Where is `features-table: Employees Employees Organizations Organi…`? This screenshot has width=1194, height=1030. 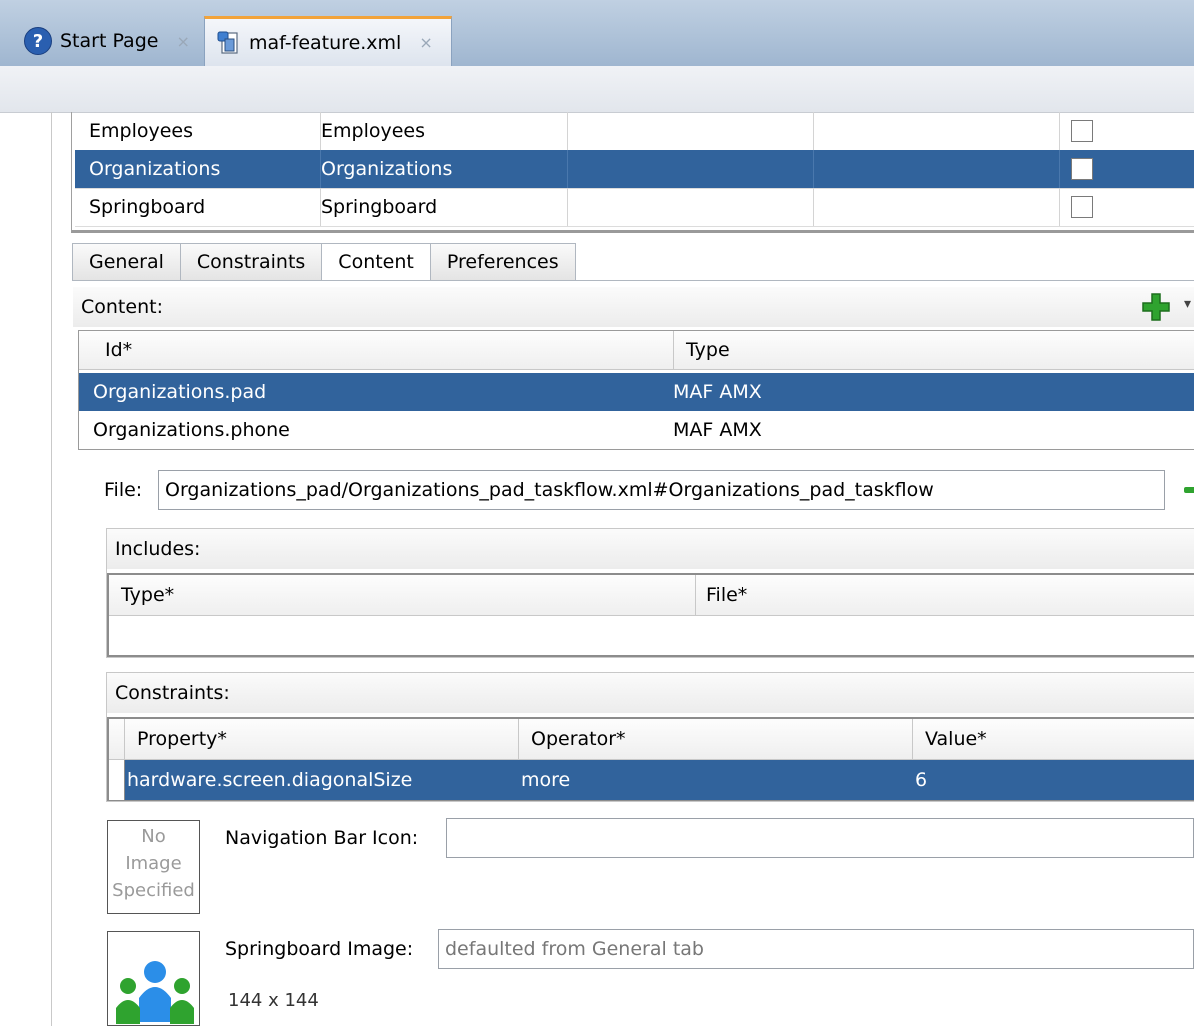 features-table: Employees Employees Organizations Organi… is located at coordinates (632, 172).